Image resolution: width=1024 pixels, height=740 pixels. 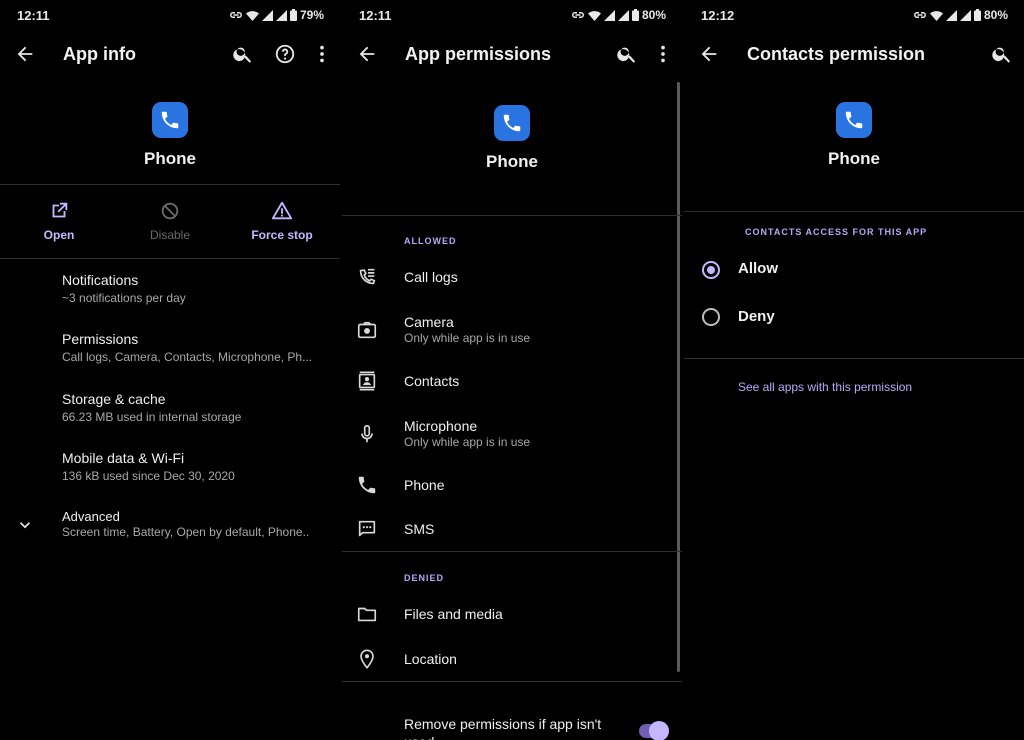 What do you see at coordinates (430, 659) in the screenshot?
I see `permission-title: Location` at bounding box center [430, 659].